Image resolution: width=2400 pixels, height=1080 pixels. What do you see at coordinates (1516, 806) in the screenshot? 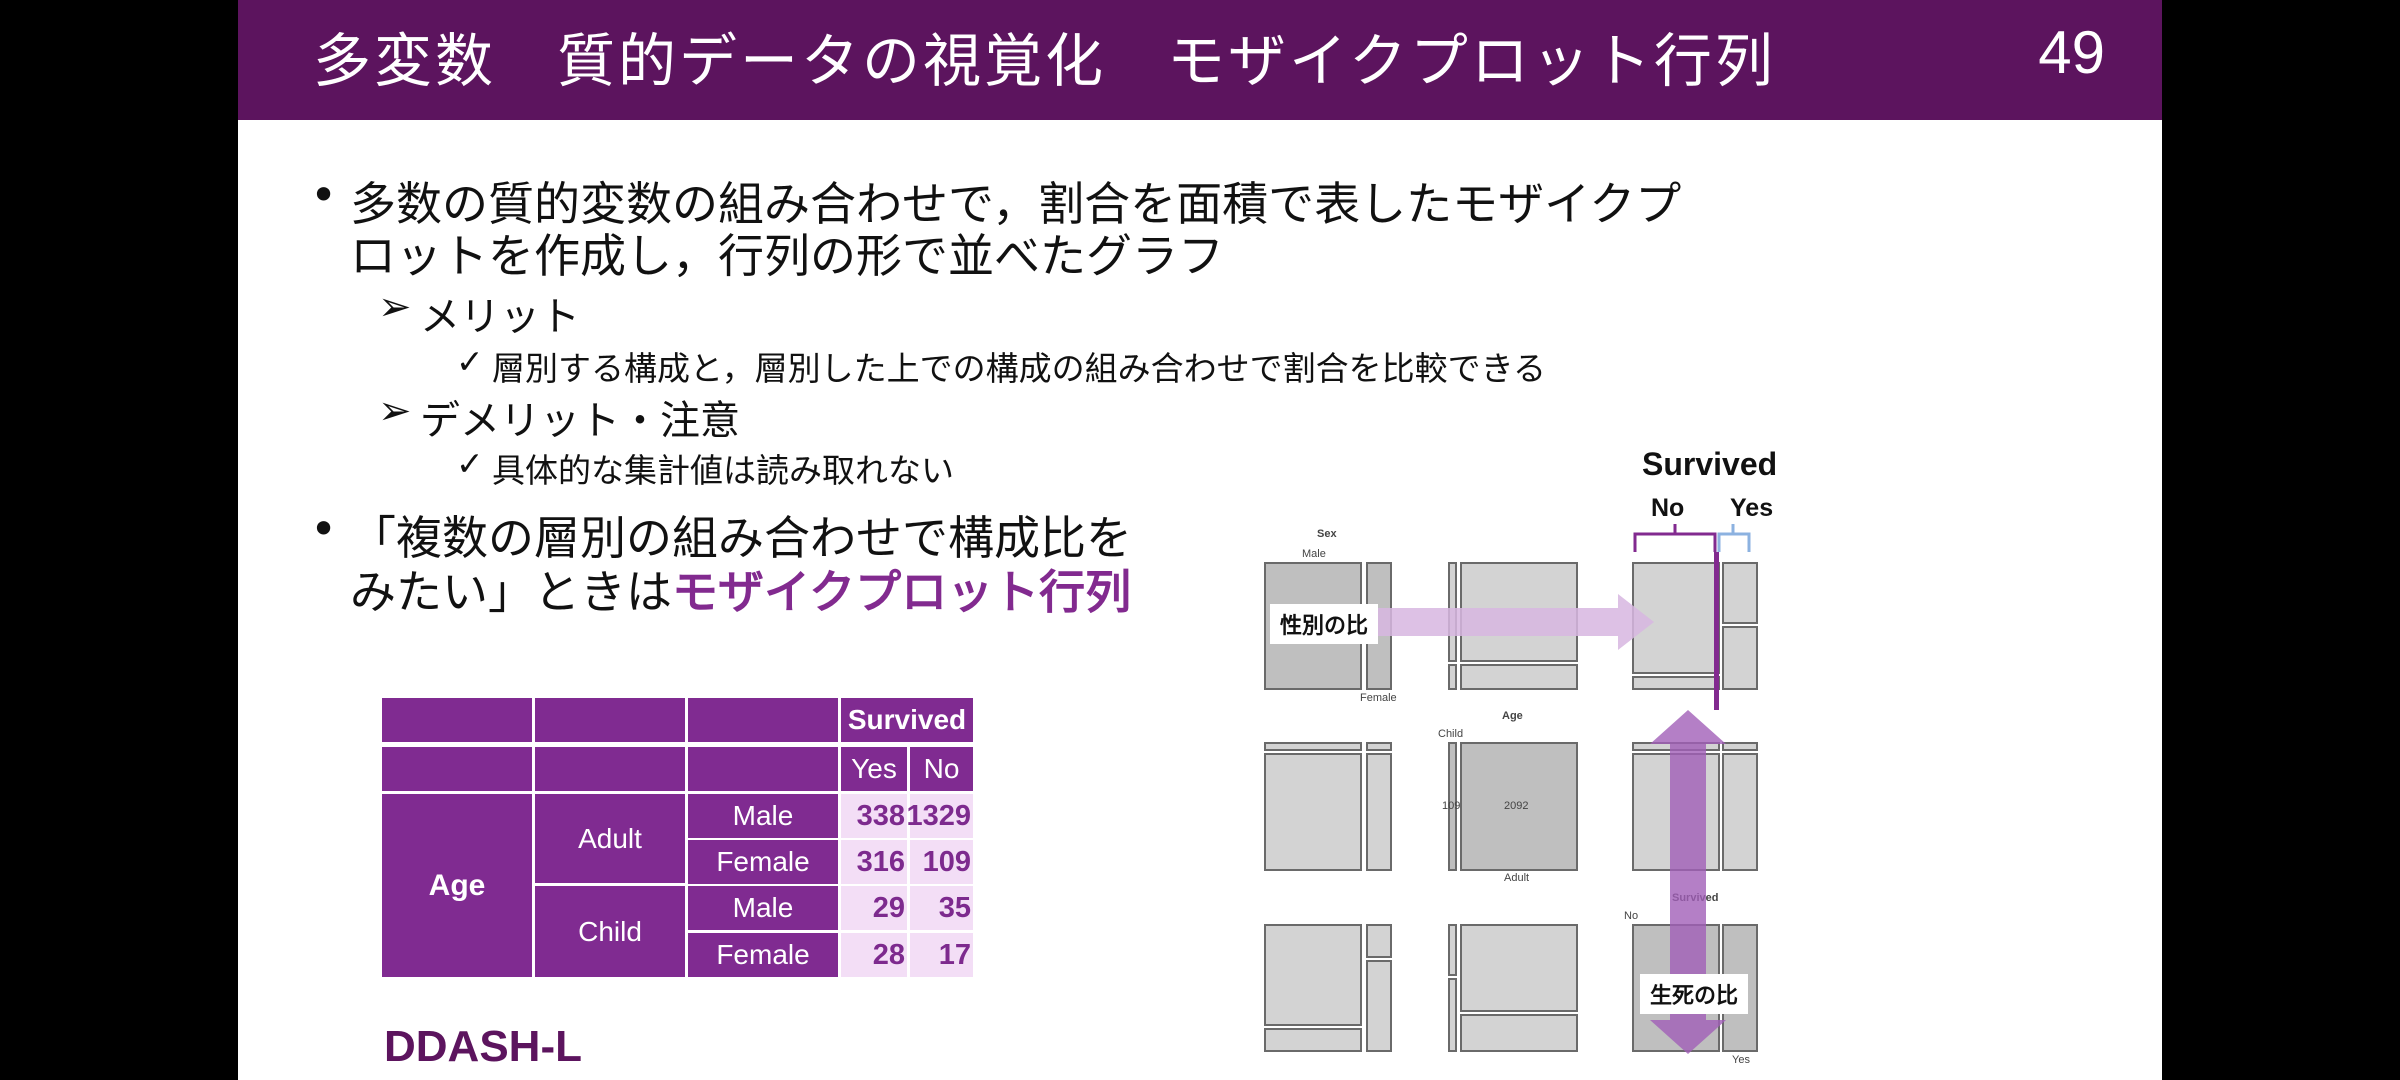
I see `adult-count: 2092` at bounding box center [1516, 806].